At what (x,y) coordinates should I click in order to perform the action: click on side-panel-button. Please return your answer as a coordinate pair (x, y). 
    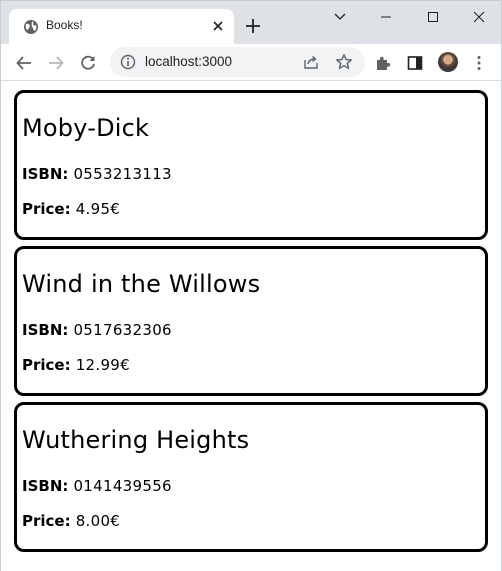
    Looking at the image, I should click on (415, 63).